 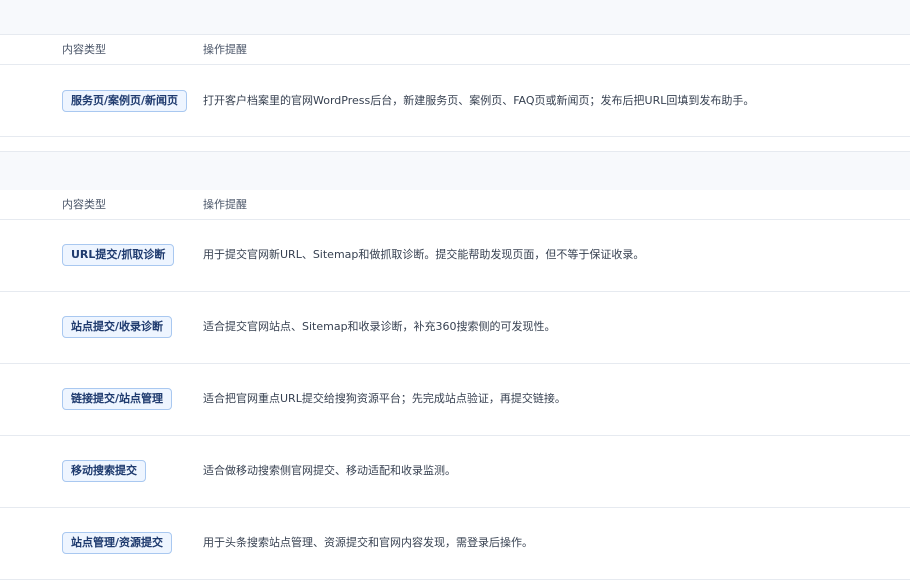 I want to click on table-row: 移动搜索提交 适合做移动搜索侧官网提交、移动适配和收录监测。, so click(x=455, y=472).